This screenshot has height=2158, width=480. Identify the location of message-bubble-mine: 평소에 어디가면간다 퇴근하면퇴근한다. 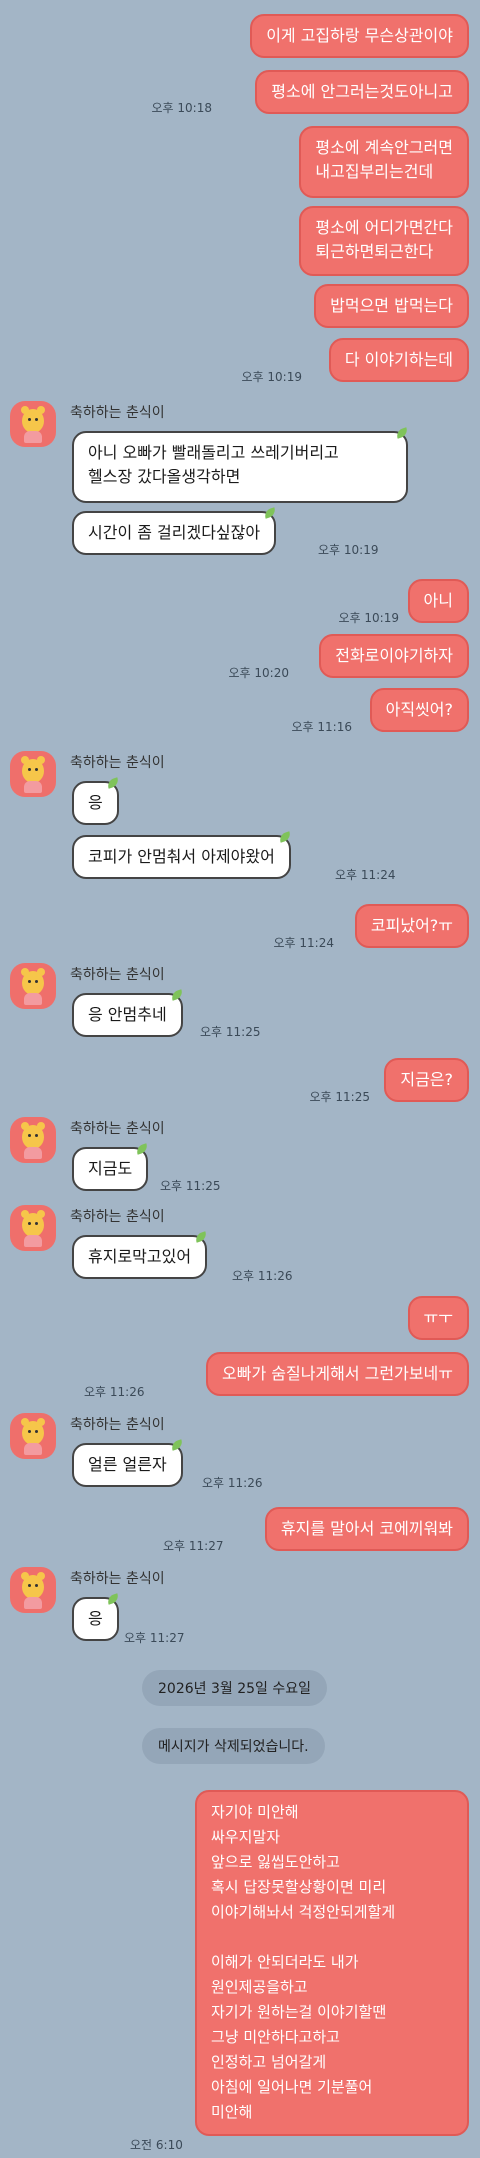
(384, 241).